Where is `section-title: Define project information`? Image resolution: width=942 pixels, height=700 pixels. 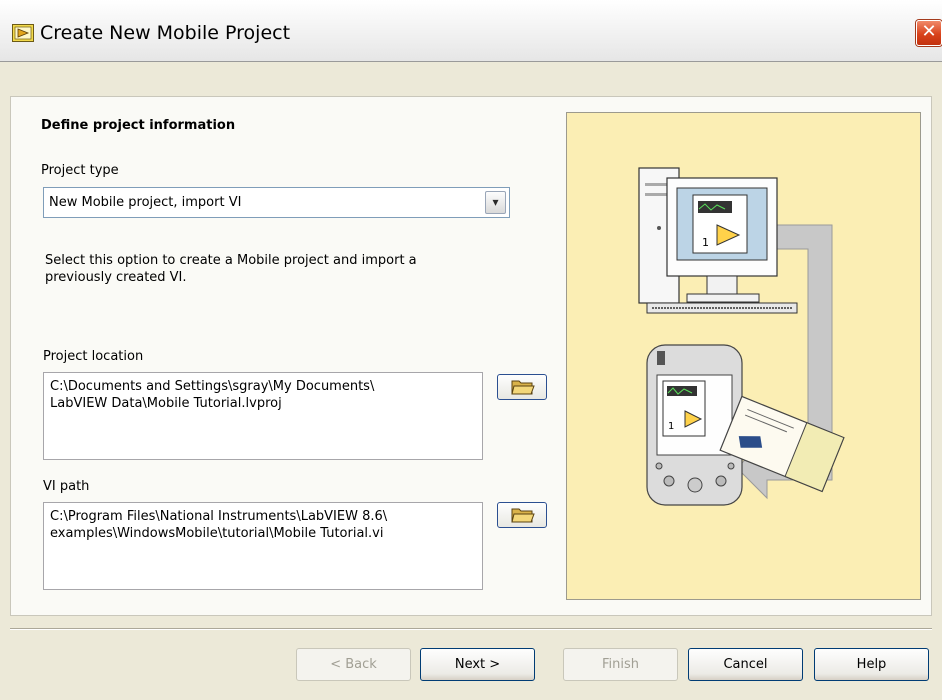
section-title: Define project information is located at coordinates (138, 125).